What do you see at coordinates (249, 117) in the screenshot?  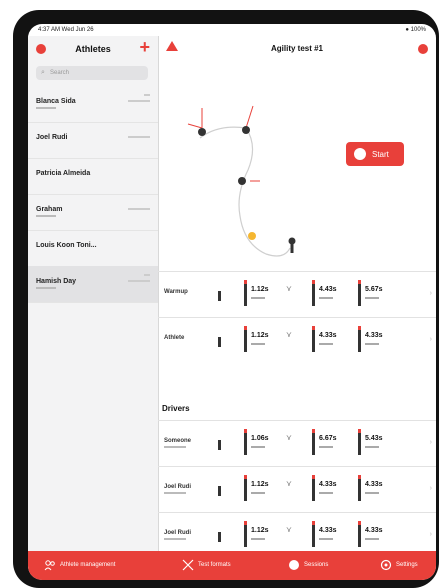 I see `course-marker-line` at bounding box center [249, 117].